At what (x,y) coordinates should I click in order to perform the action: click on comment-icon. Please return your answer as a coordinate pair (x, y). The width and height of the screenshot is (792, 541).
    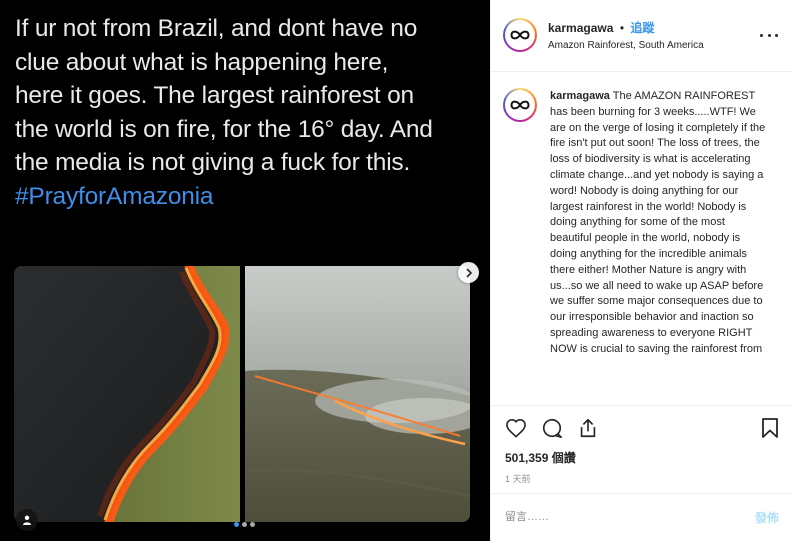
    Looking at the image, I should click on (552, 428).